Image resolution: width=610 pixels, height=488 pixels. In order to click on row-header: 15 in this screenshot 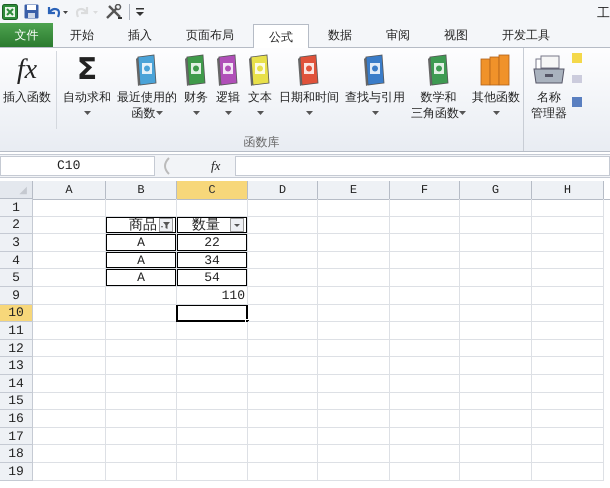, I will do `click(16, 401)`.